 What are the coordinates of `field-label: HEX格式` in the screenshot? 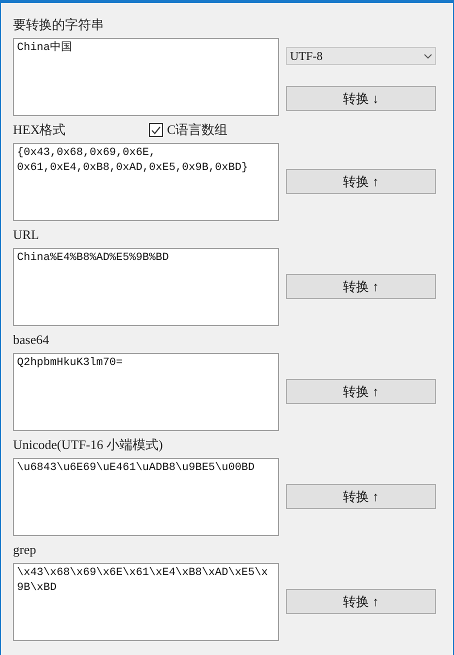 It's located at (40, 130).